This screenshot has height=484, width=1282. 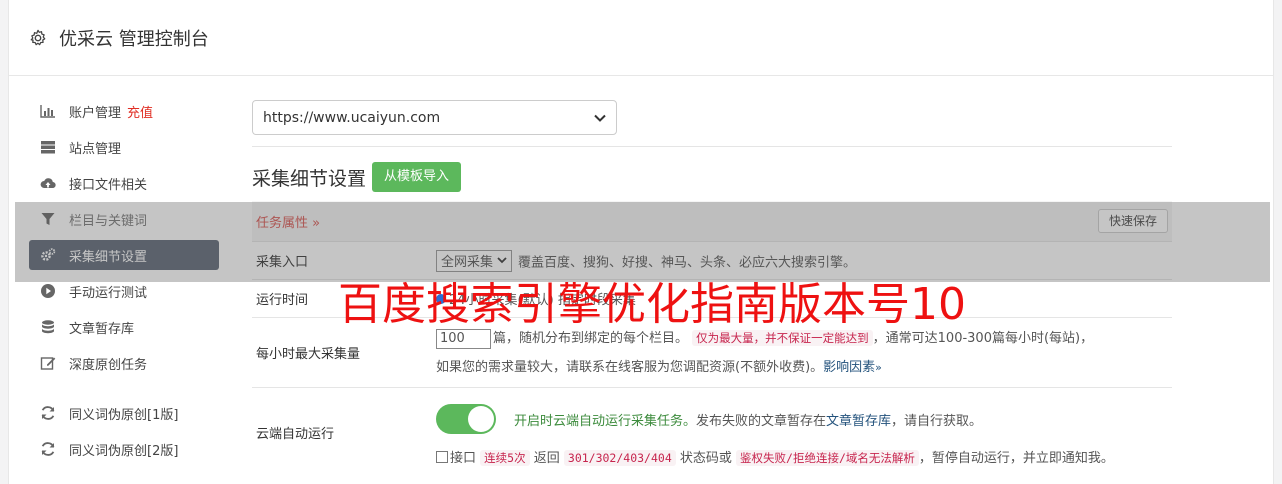 I want to click on site-select: https://www.ucaiyun.com, so click(x=434, y=117).